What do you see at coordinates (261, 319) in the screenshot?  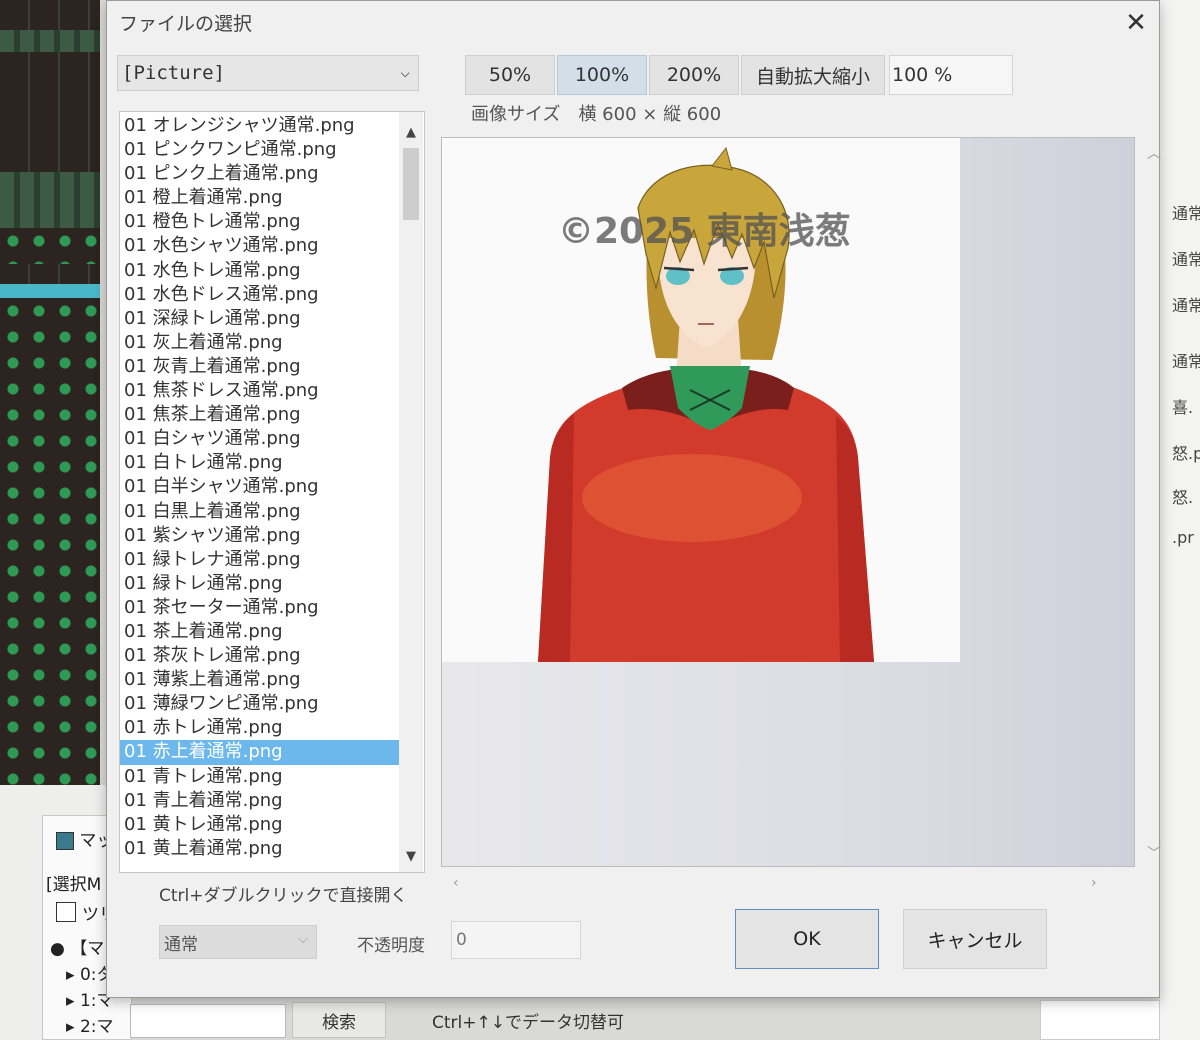 I see `file-list-item: 01 深緑トレ通常.png` at bounding box center [261, 319].